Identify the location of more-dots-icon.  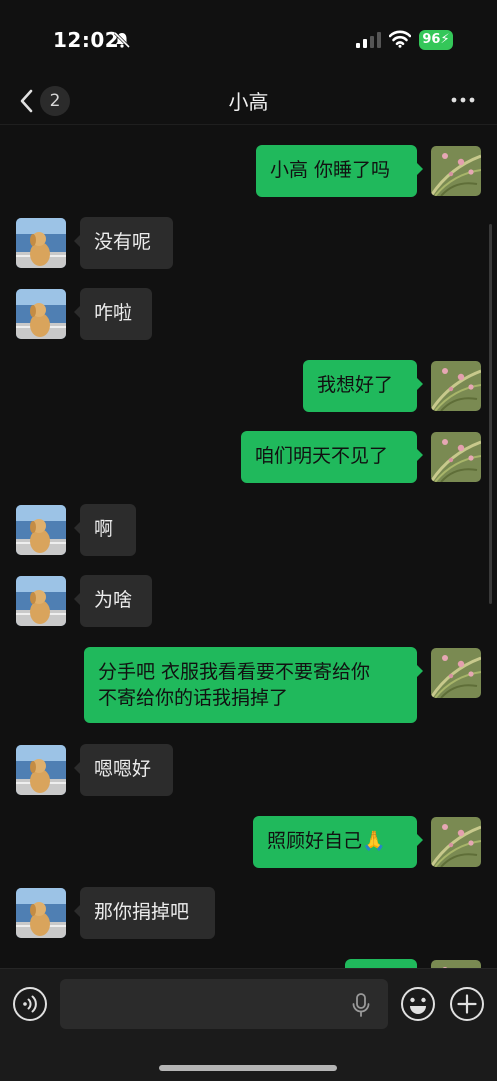
(463, 100).